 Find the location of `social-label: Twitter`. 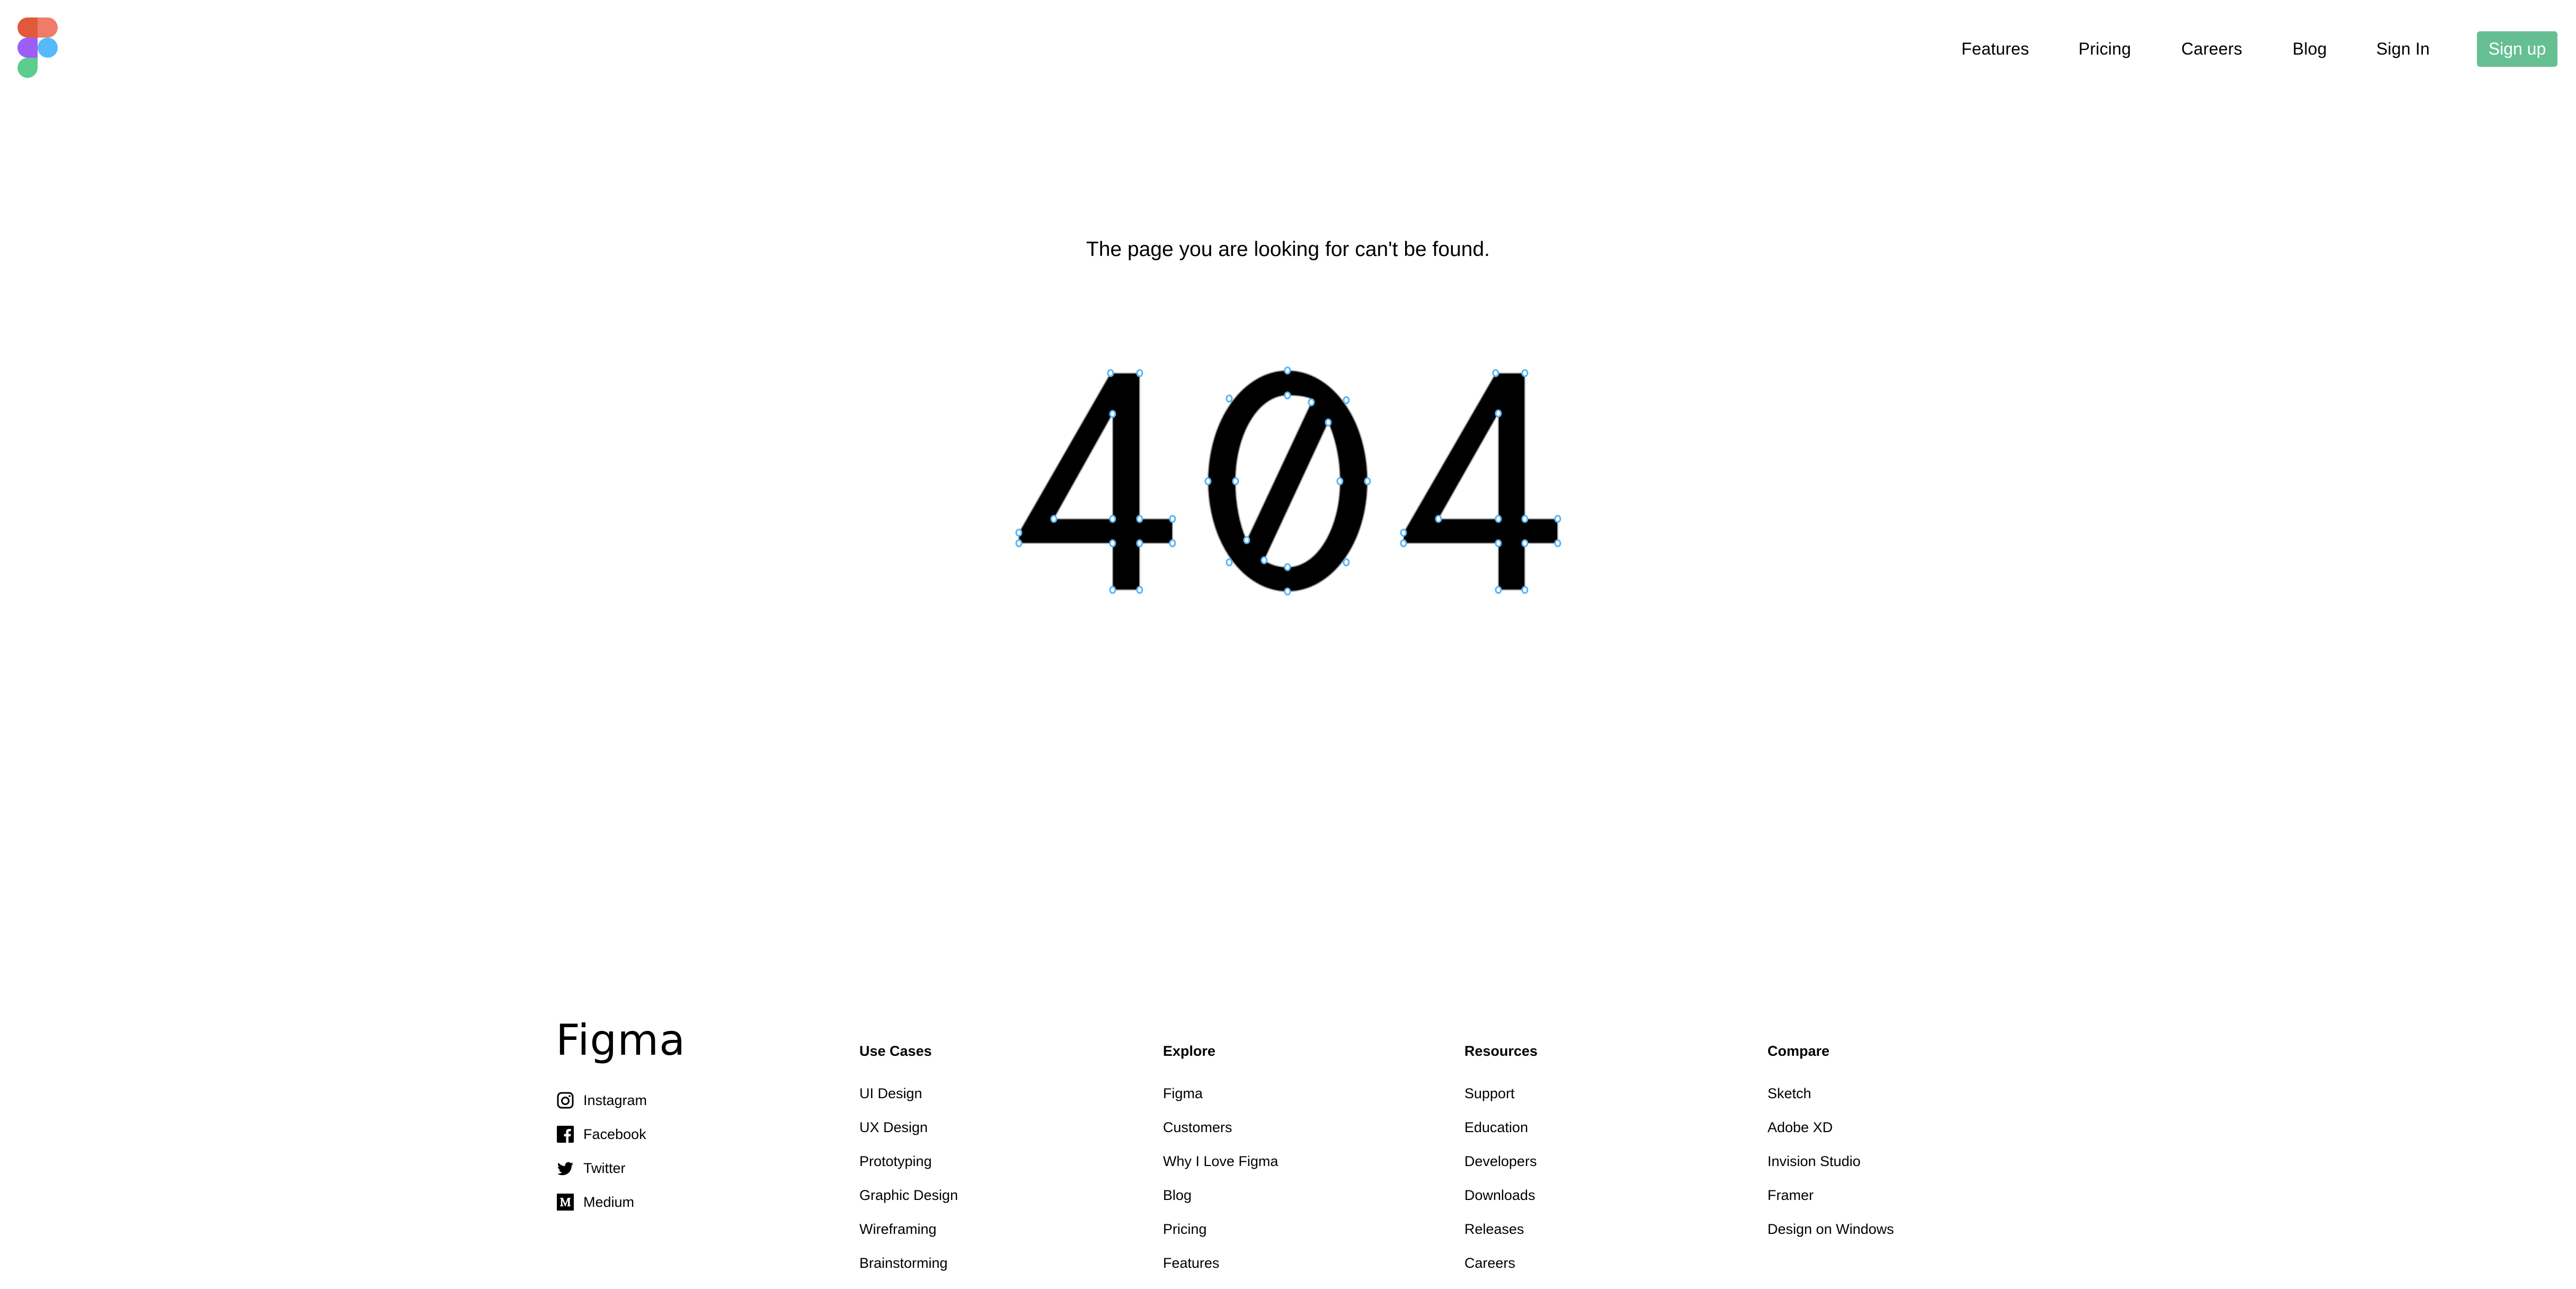

social-label: Twitter is located at coordinates (604, 1168).